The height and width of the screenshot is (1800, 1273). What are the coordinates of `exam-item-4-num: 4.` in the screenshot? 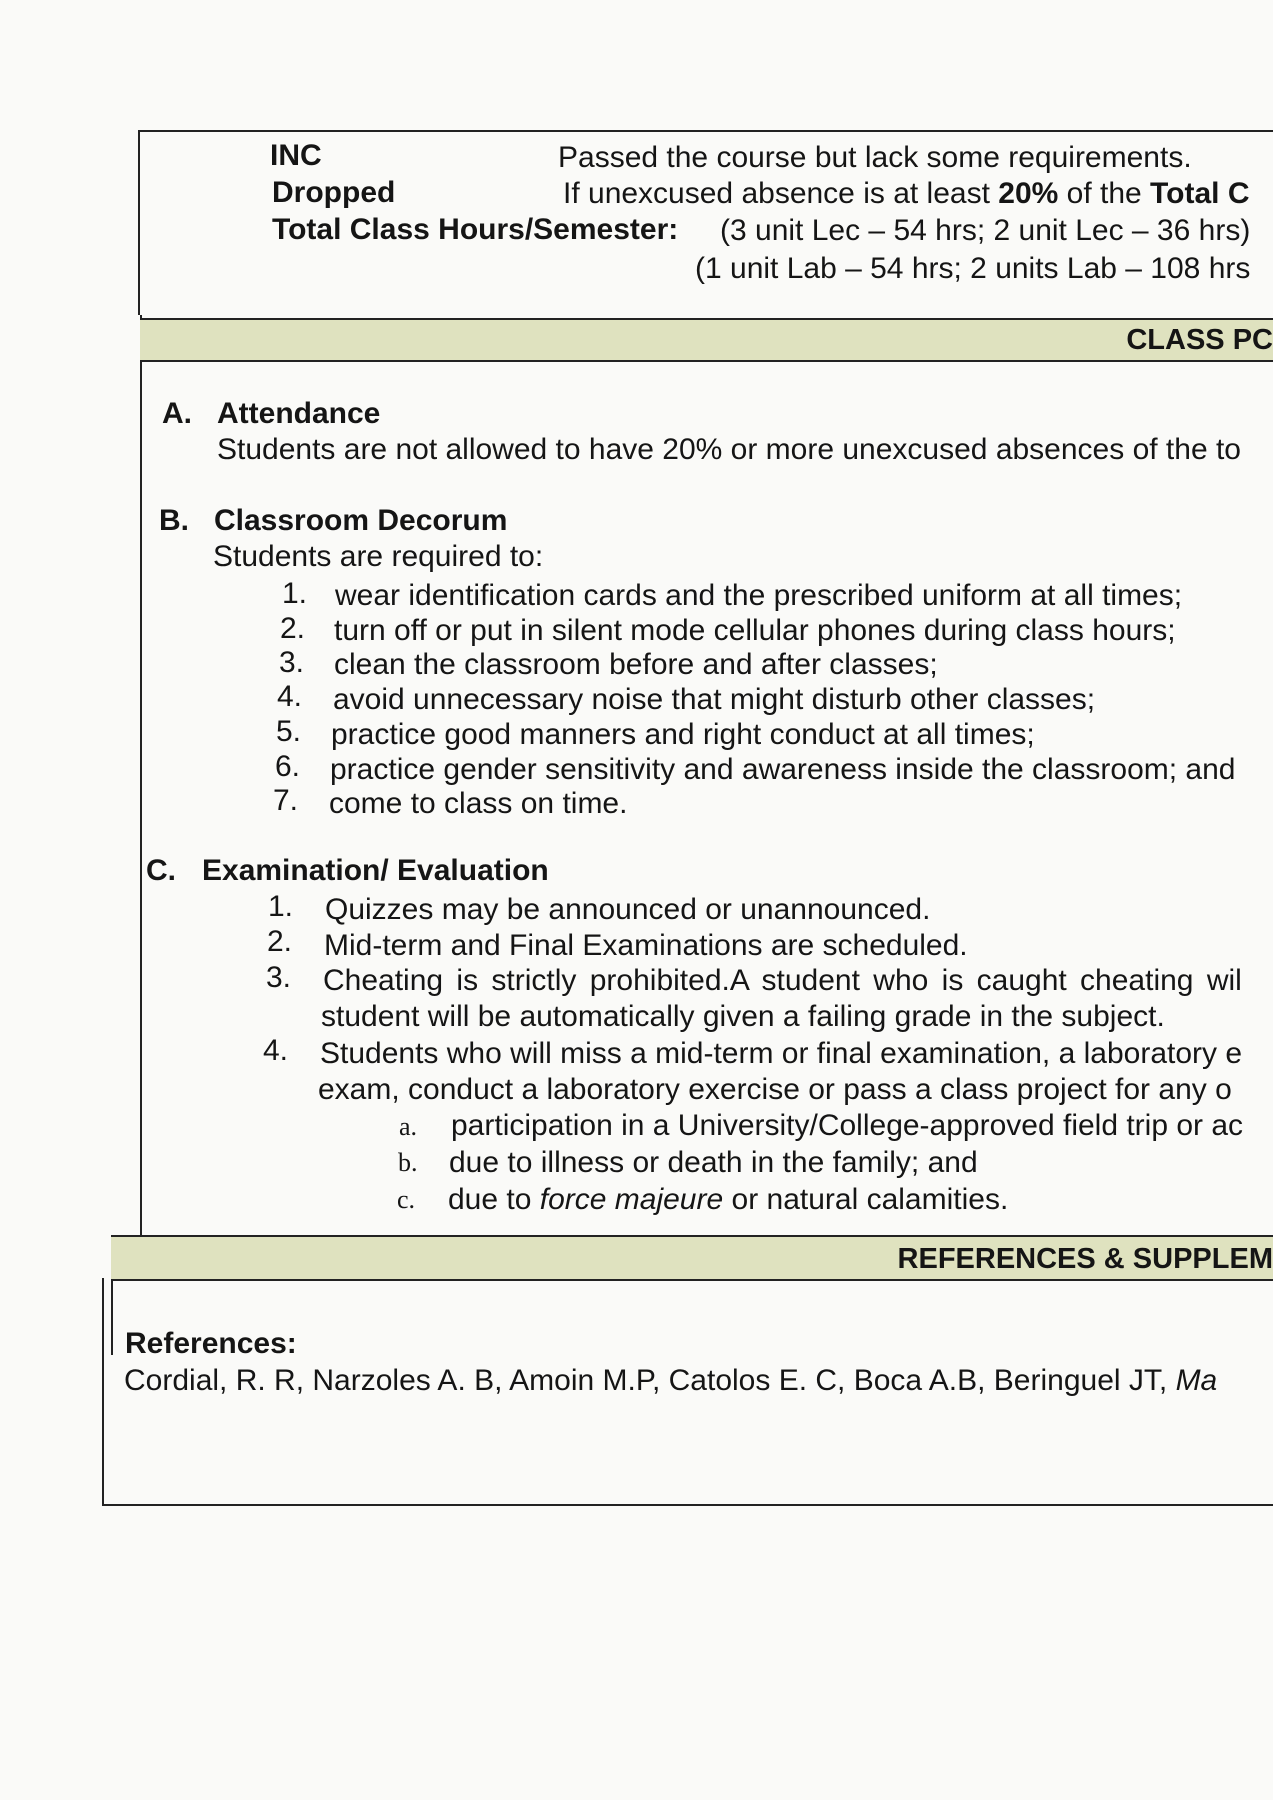 It's located at (276, 1050).